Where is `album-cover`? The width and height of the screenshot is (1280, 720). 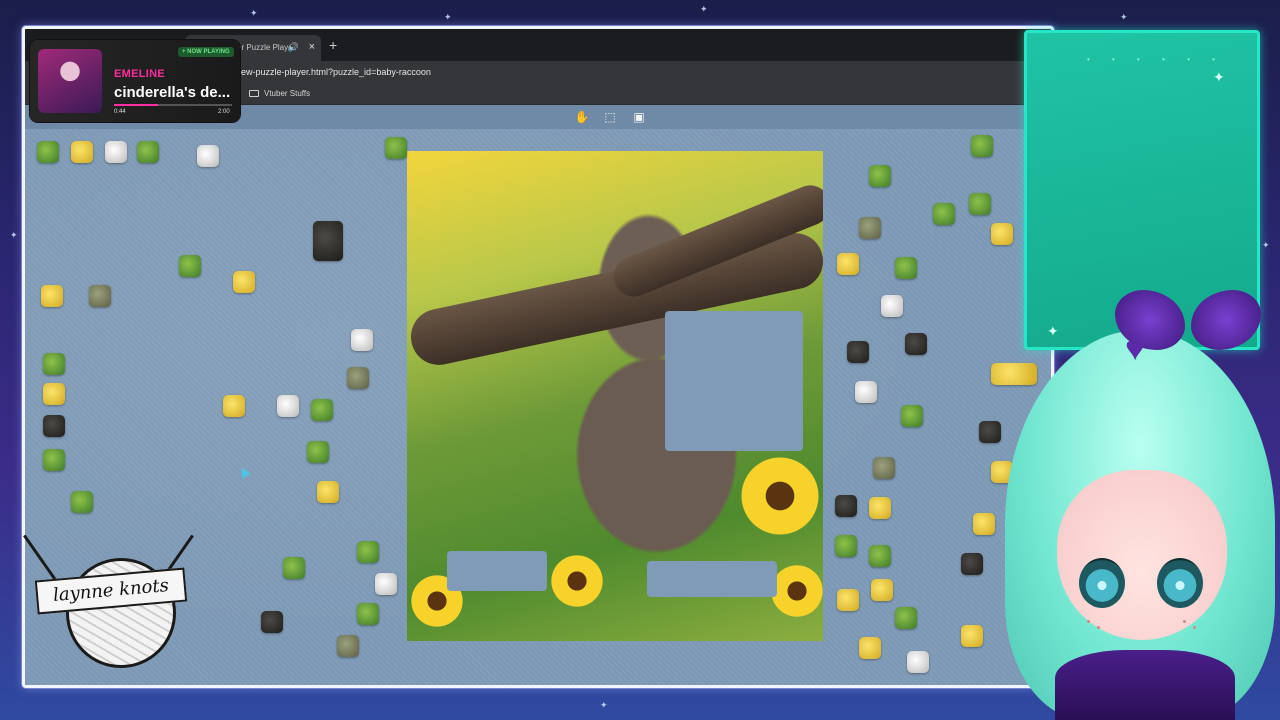 album-cover is located at coordinates (70, 81).